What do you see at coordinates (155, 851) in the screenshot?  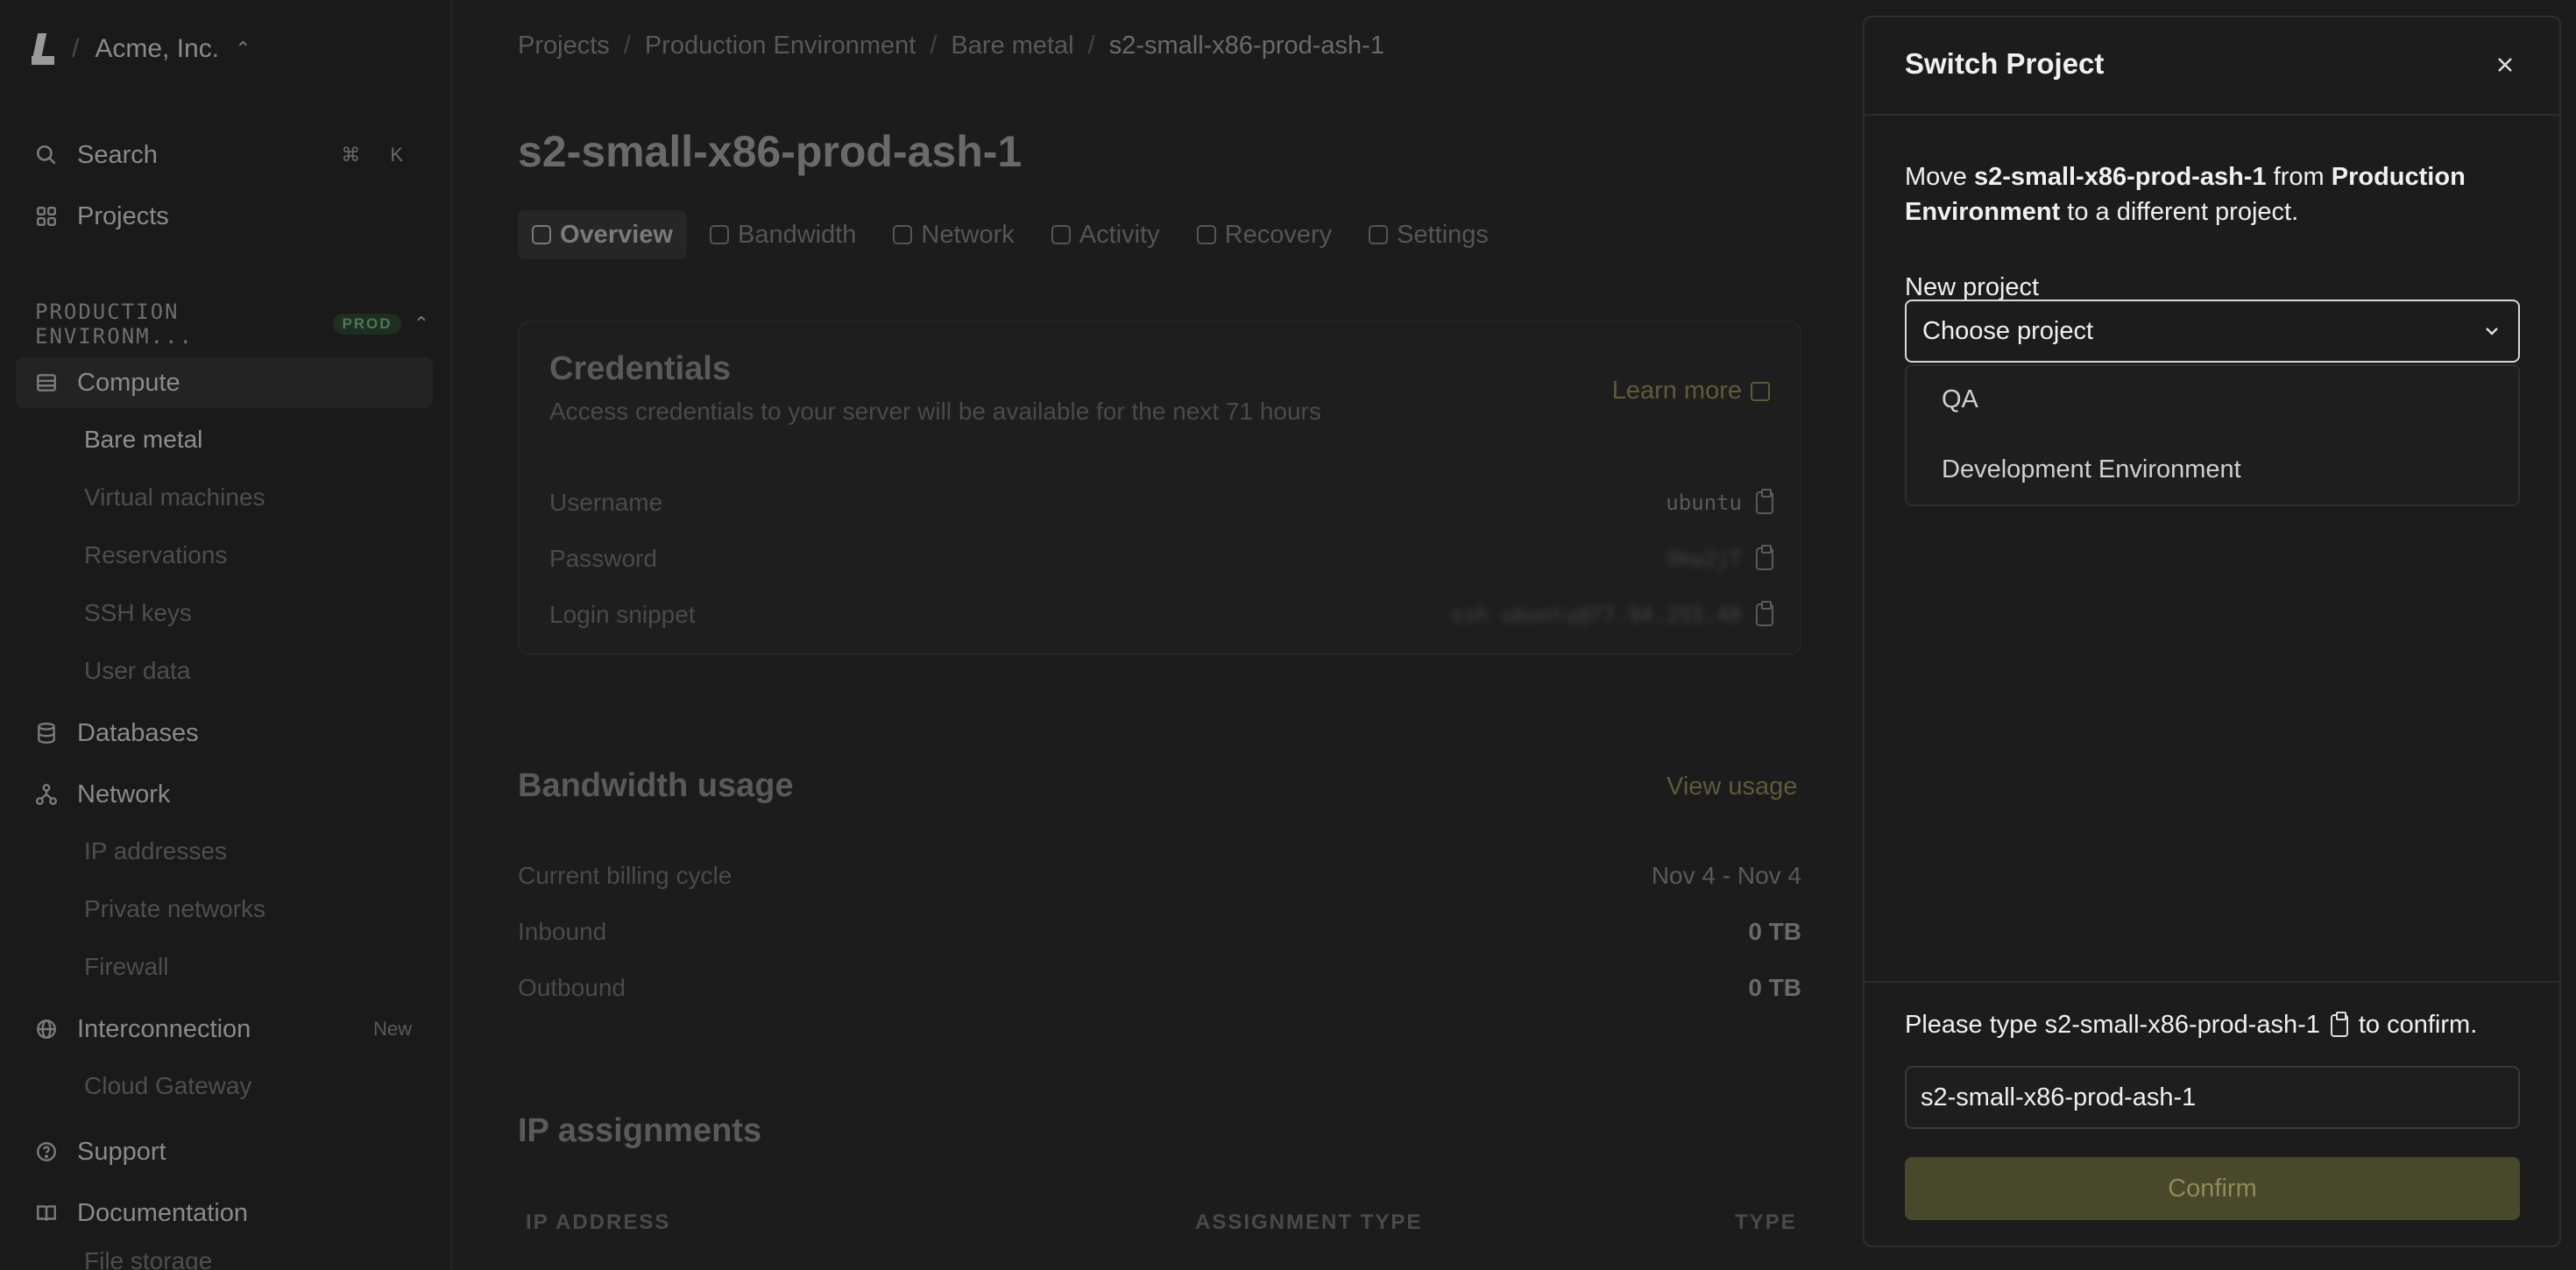 I see `sidebar-item-ip-addresses: IP addresses` at bounding box center [155, 851].